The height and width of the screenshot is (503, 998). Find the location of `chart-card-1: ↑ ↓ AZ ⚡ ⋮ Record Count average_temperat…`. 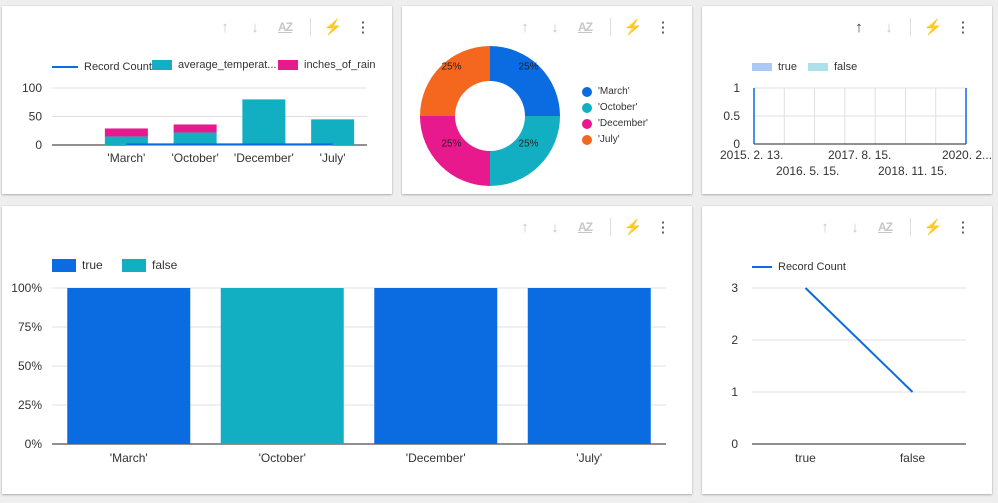

chart-card-1: ↑ ↓ AZ ⚡ ⋮ Record Count average_temperat… is located at coordinates (197, 100).